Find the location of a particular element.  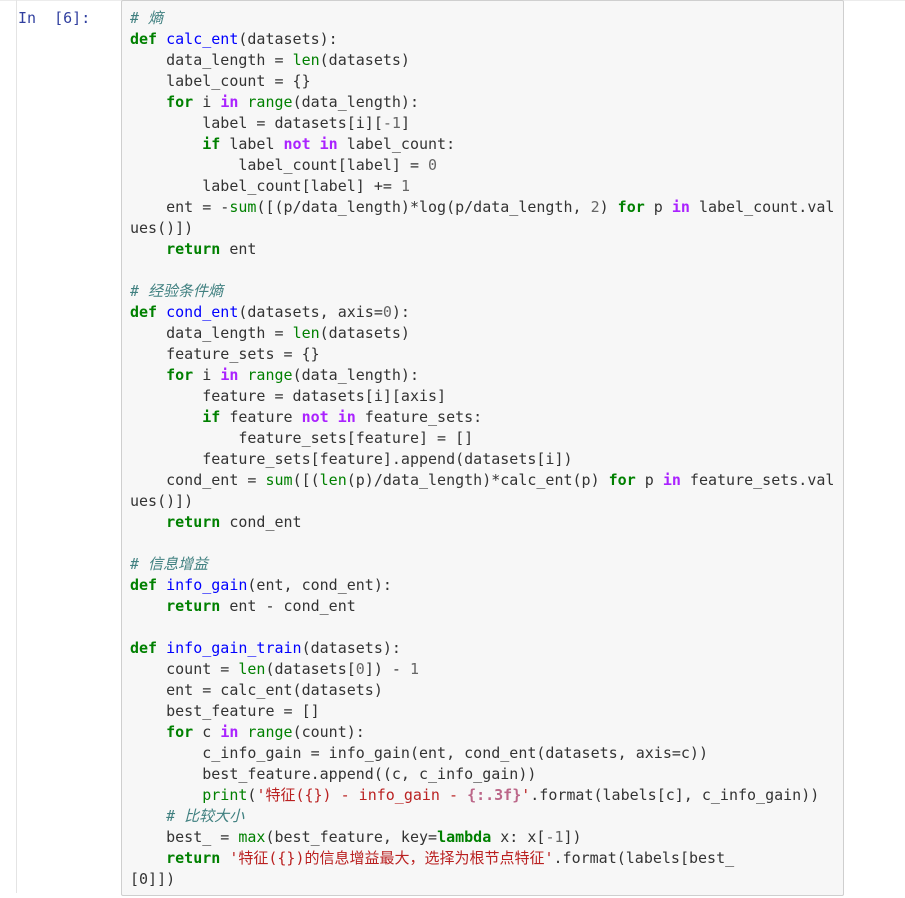

code-token: (count): is located at coordinates (328, 732).